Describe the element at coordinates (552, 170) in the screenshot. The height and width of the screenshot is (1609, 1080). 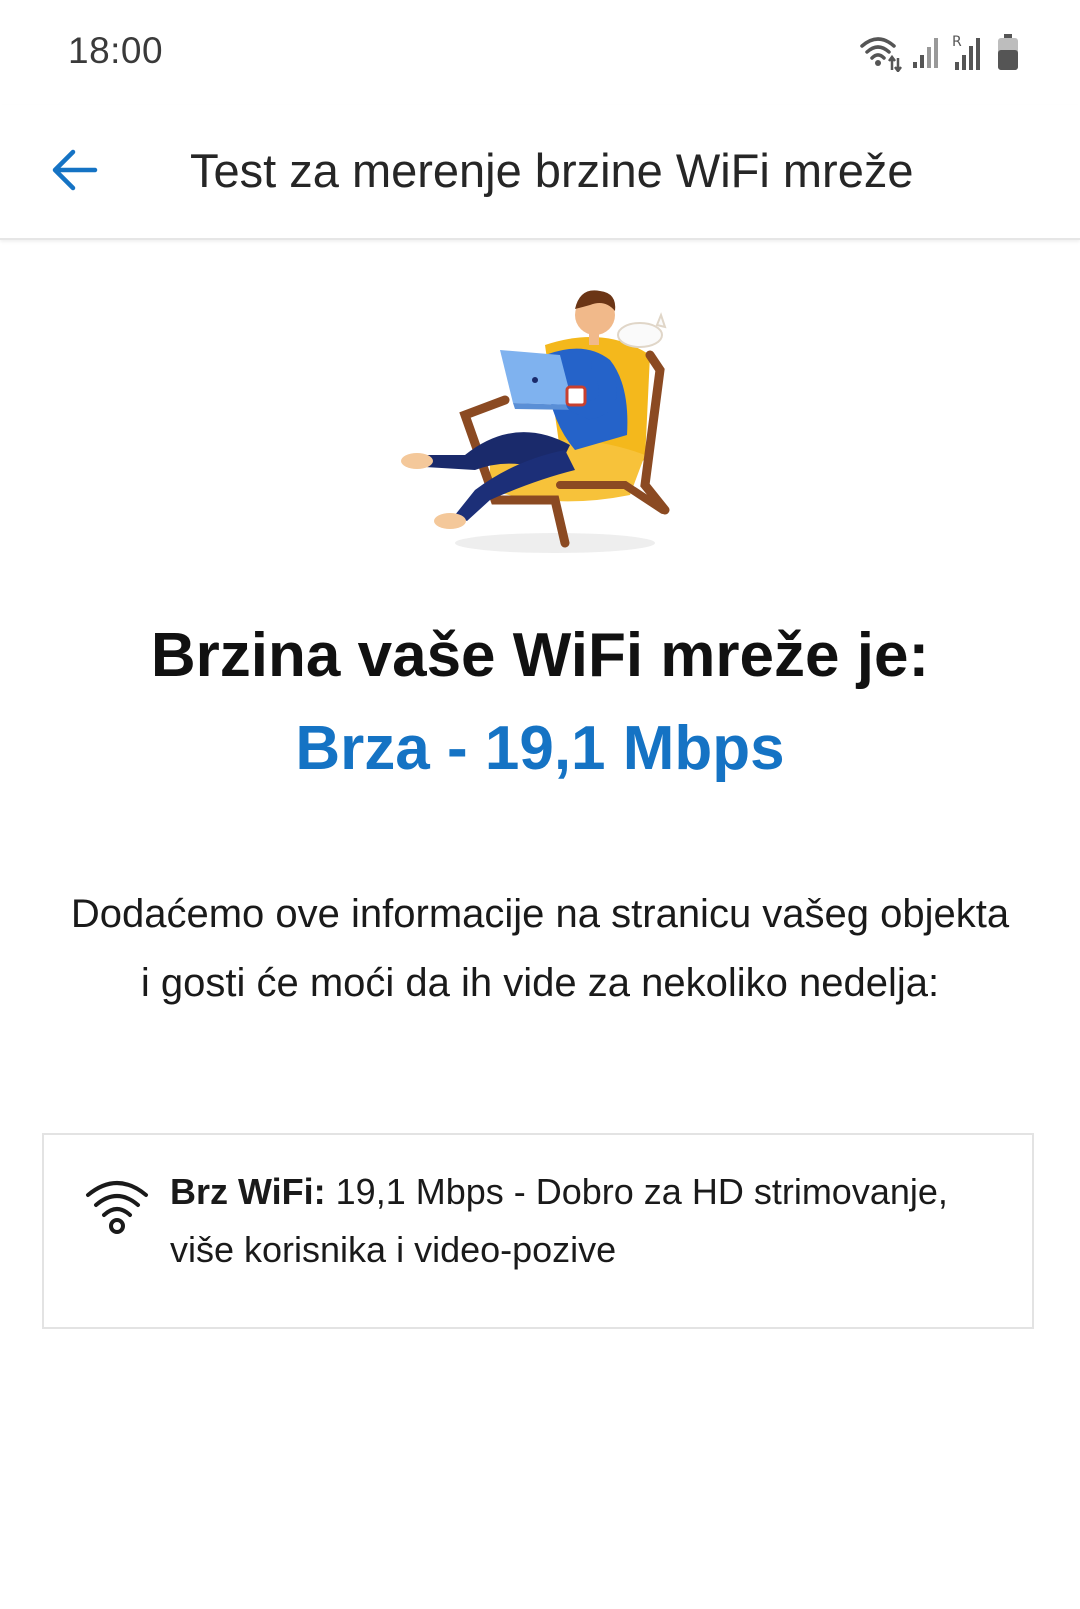
I see `page-title: Test za merenje brzine WiFi mreže` at that location.